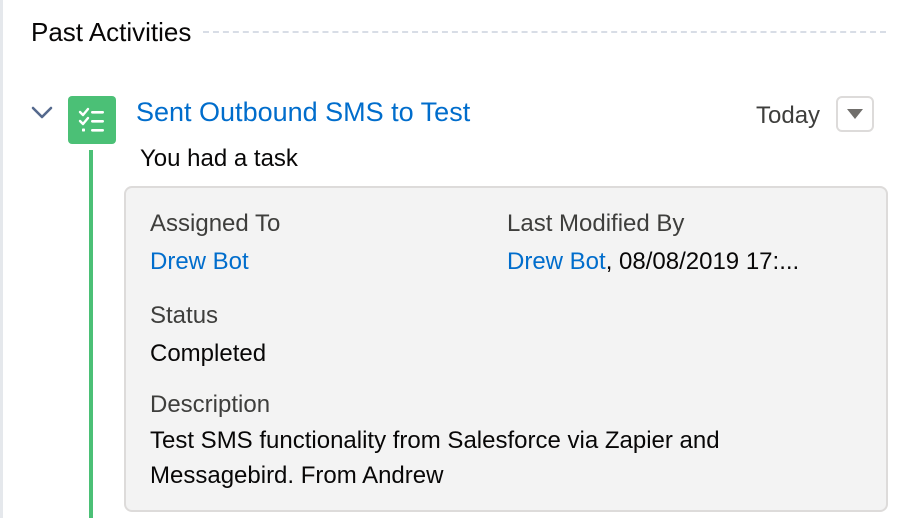  Describe the element at coordinates (788, 115) in the screenshot. I see `activity-date: Today` at that location.